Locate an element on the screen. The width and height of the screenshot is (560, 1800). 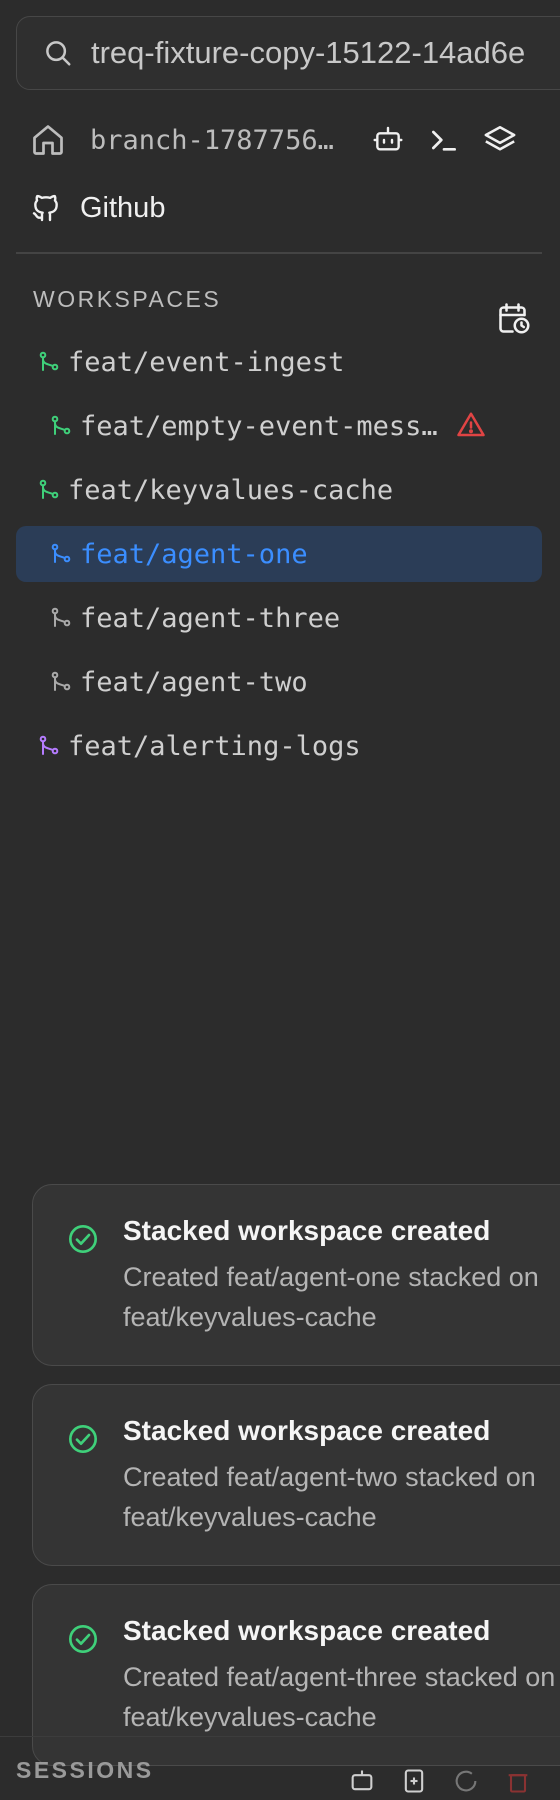
warning-icon is located at coordinates (472, 426).